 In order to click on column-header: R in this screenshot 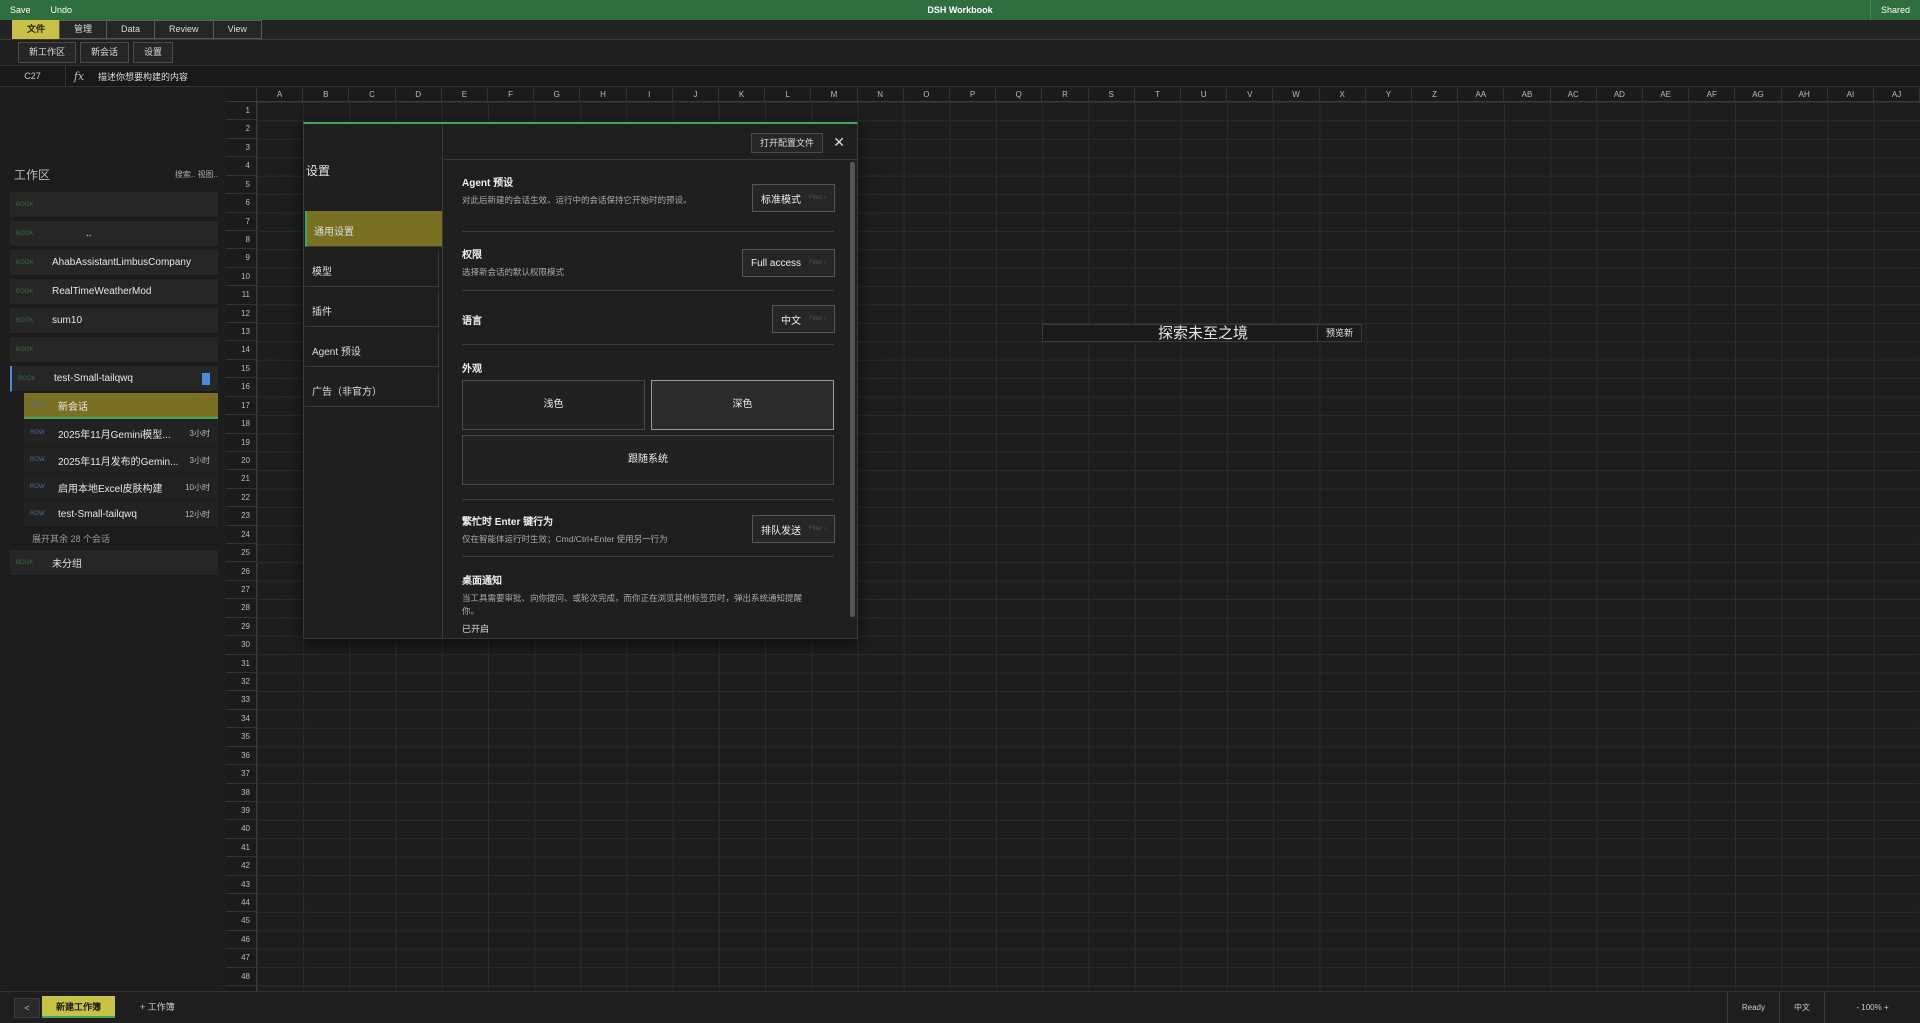, I will do `click(1065, 95)`.